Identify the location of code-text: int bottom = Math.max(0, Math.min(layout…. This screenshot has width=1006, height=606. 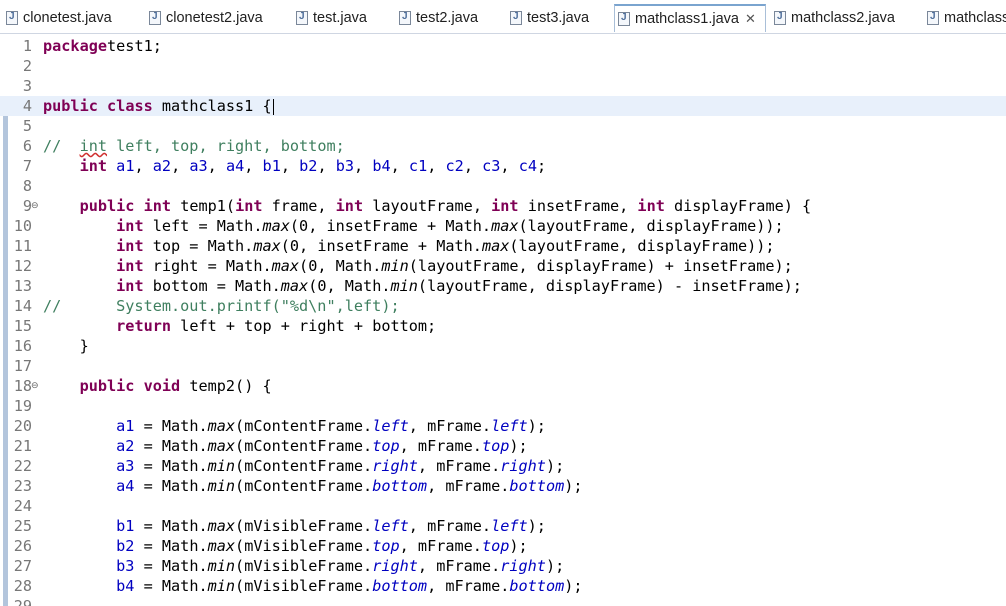
(422, 286).